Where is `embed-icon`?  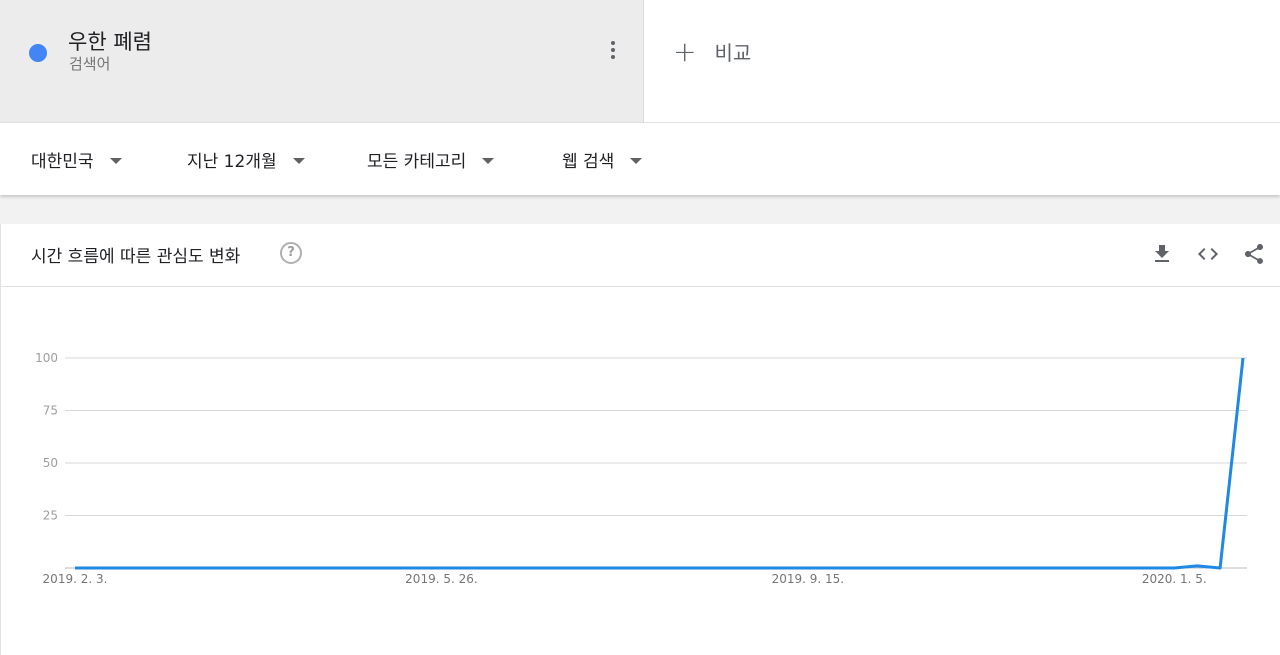
embed-icon is located at coordinates (1208, 254).